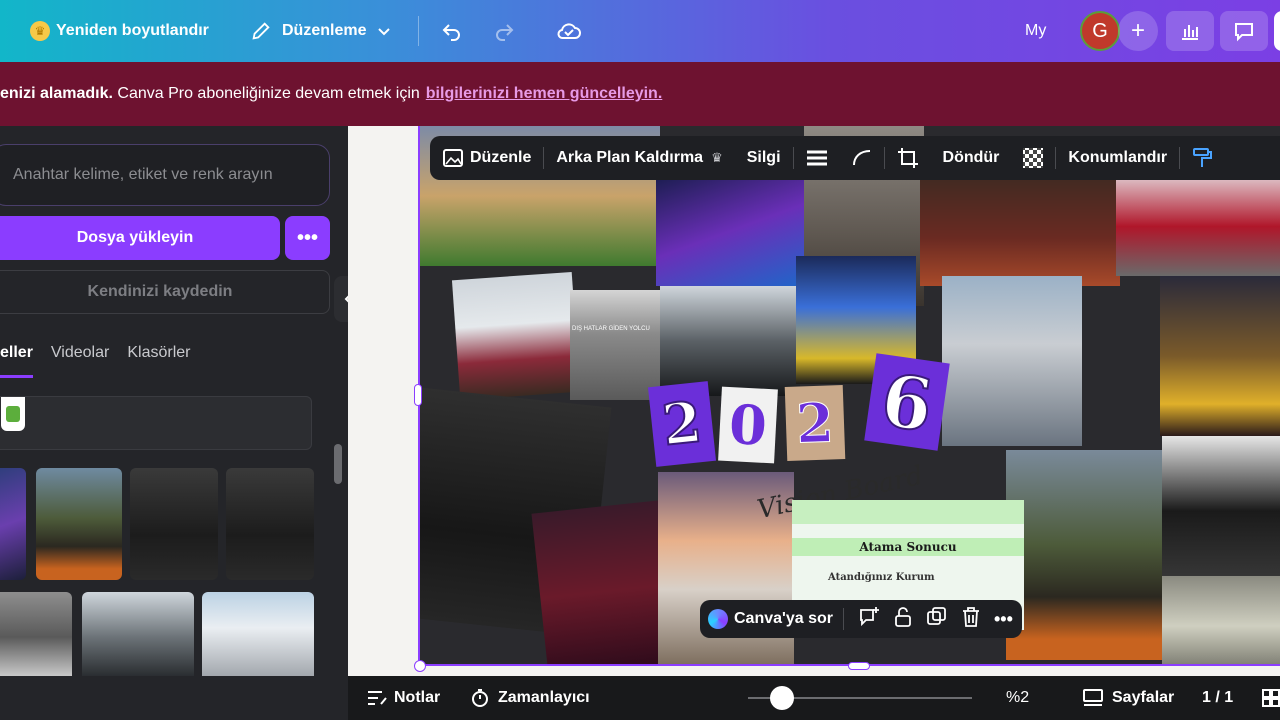 Image resolution: width=1280 pixels, height=720 pixels. I want to click on record-yourself-button: Kendinizi kaydedin, so click(165, 292).